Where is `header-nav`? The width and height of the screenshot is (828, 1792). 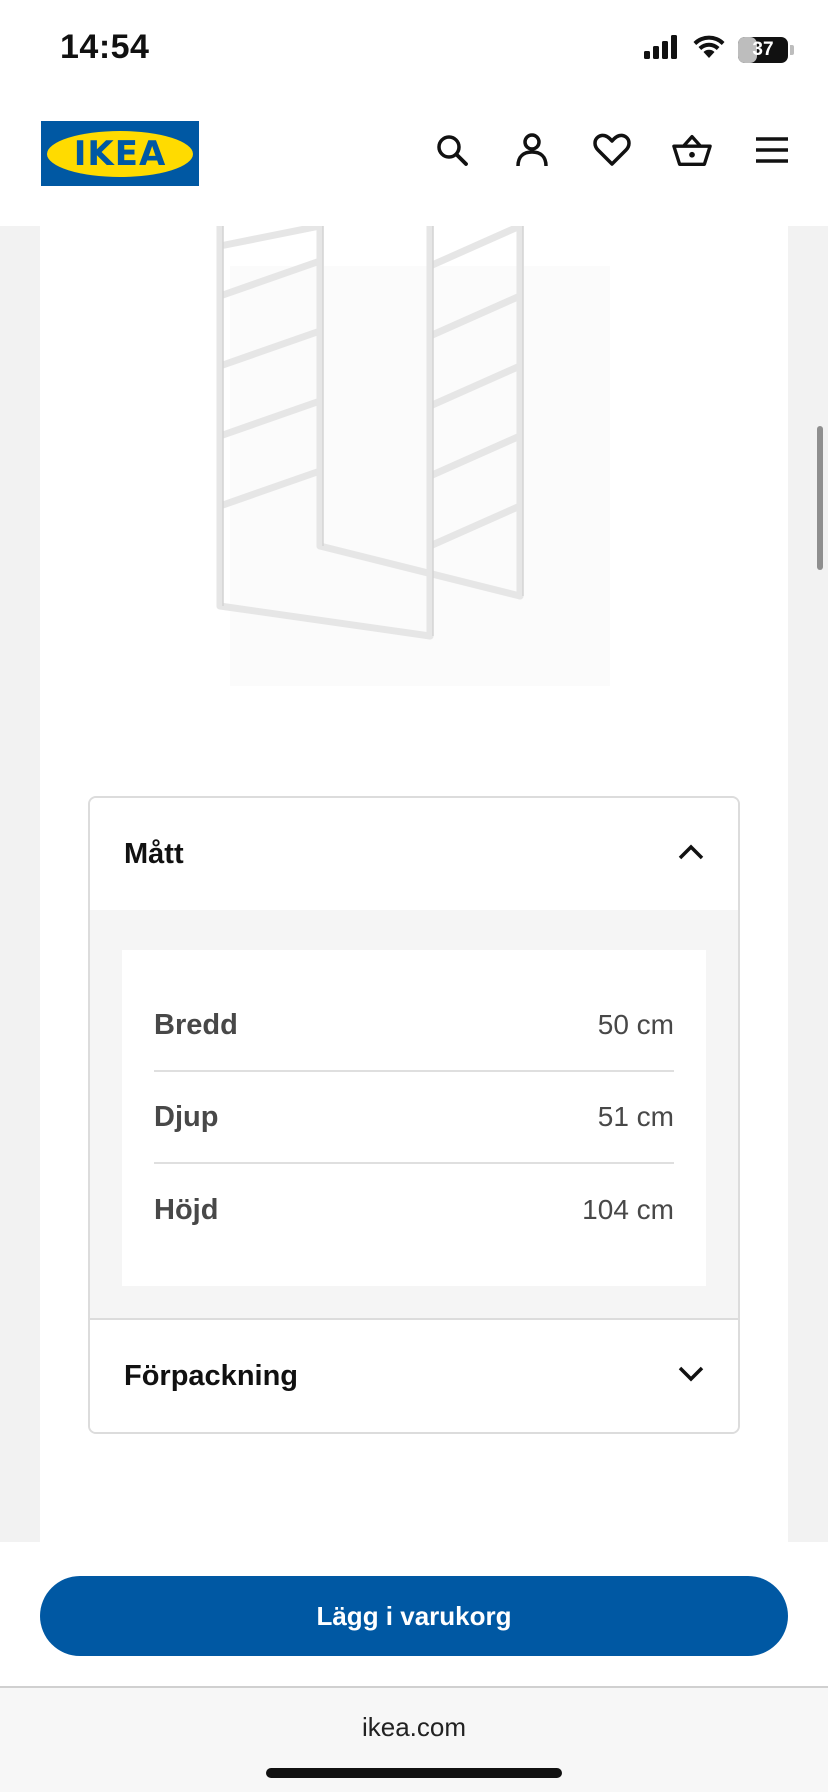 header-nav is located at coordinates (612, 150).